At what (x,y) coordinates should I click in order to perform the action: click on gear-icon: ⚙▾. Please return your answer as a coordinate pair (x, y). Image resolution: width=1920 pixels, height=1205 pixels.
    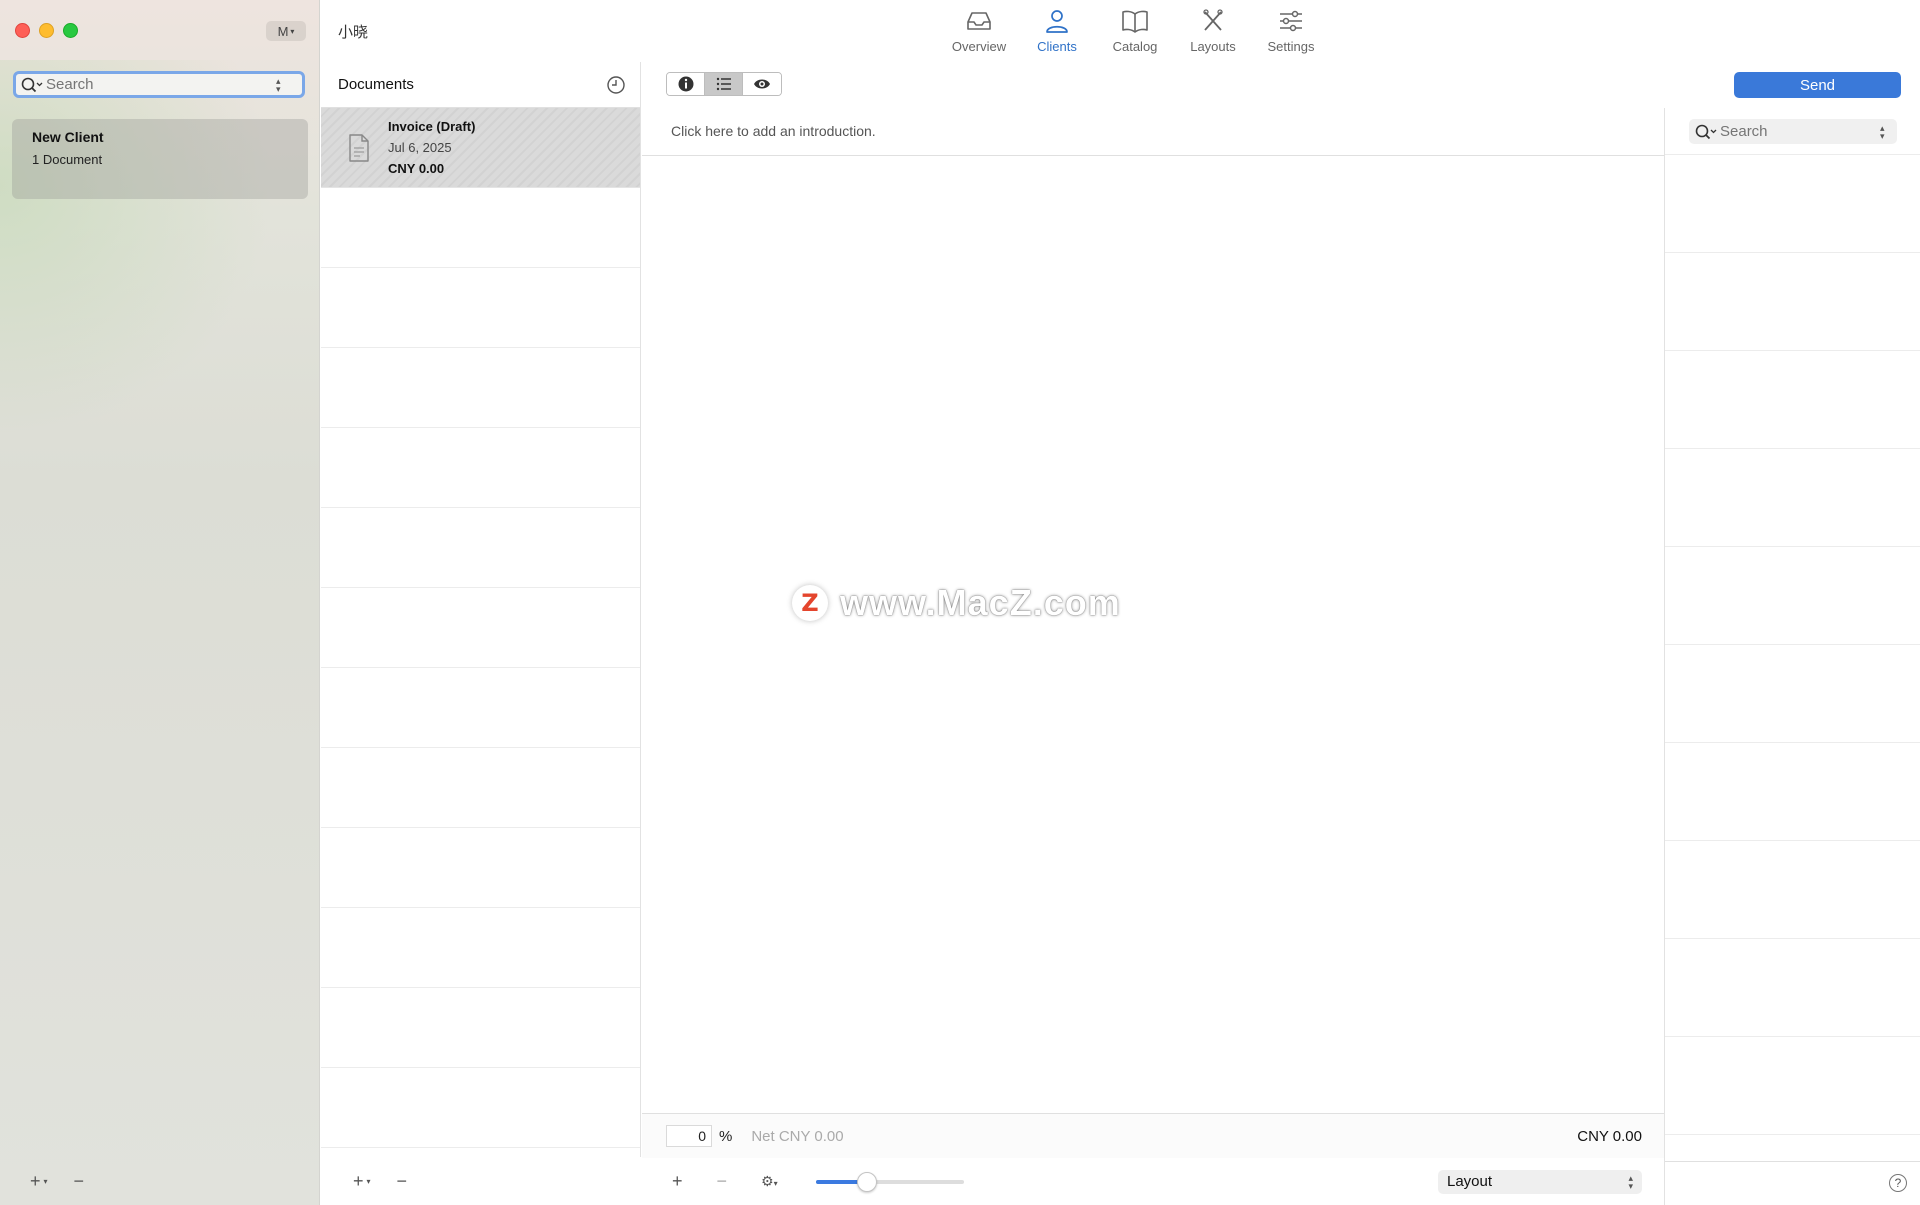
    Looking at the image, I should click on (769, 1181).